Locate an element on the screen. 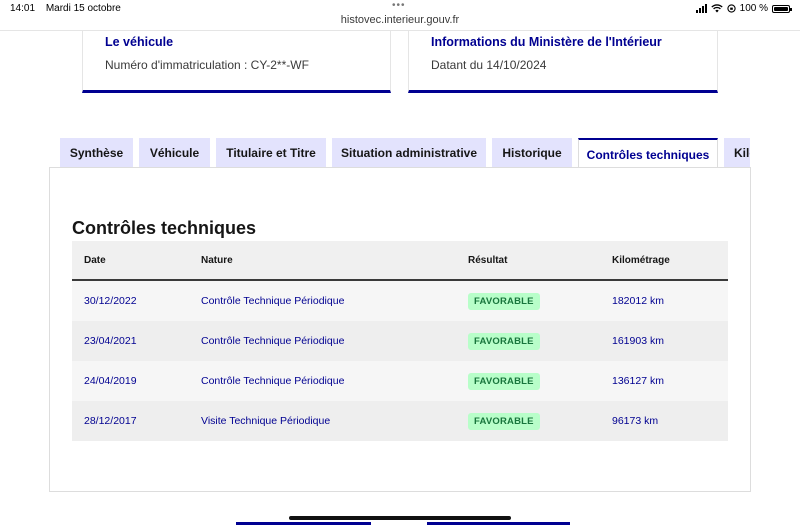 The height and width of the screenshot is (525, 800). wifi-icon is located at coordinates (716, 8).